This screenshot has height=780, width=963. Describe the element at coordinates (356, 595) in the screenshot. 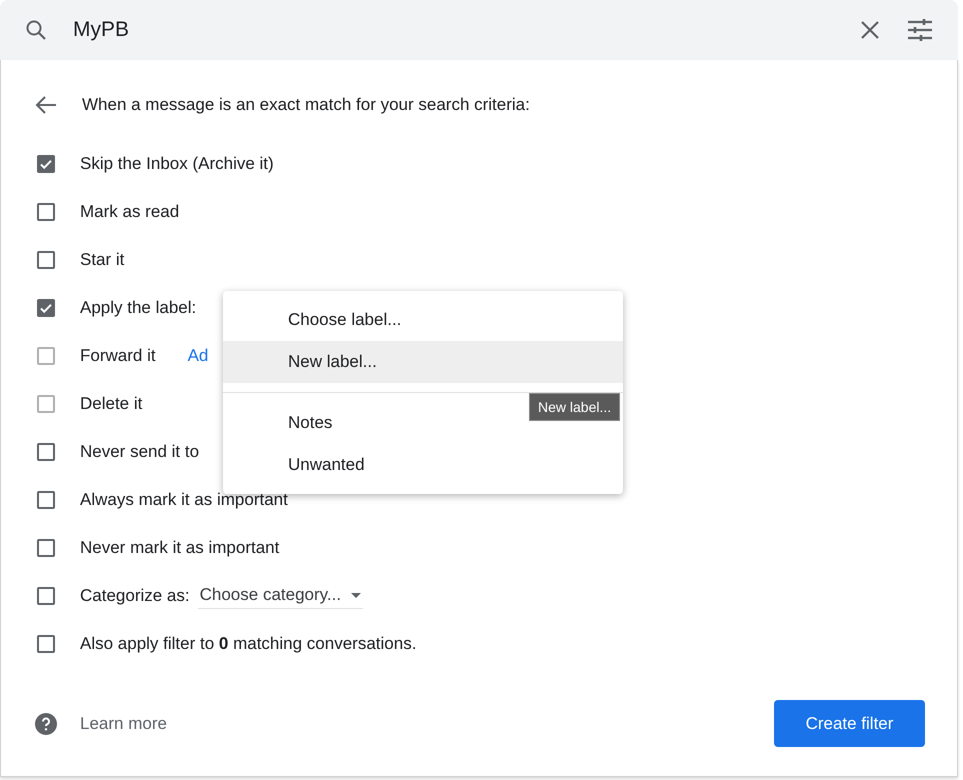

I see `caret-icon` at that location.